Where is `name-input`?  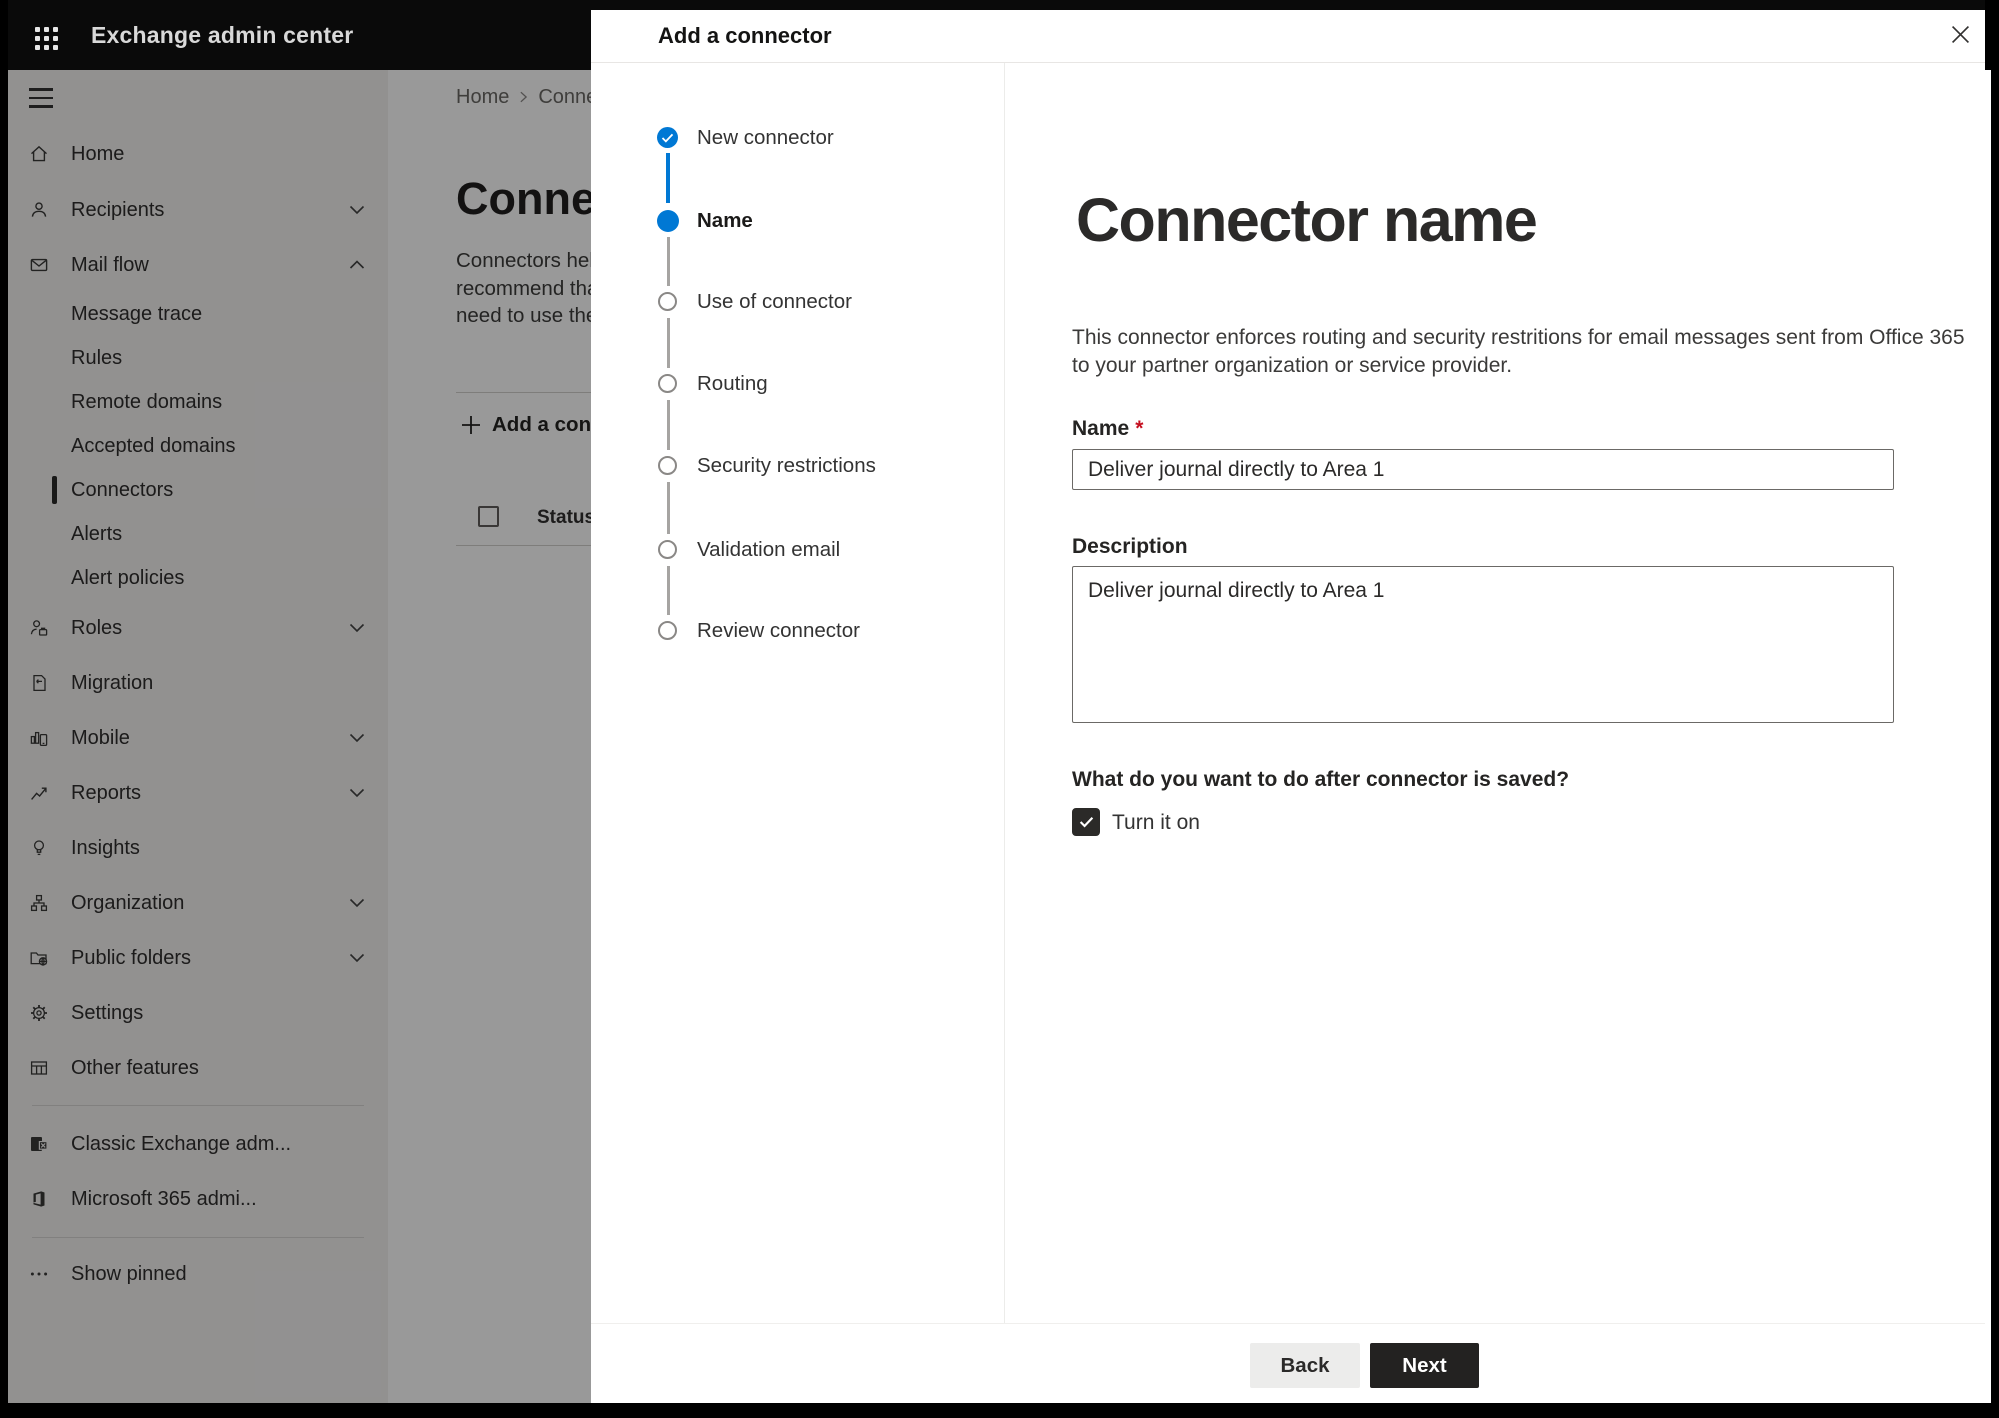 name-input is located at coordinates (1483, 469).